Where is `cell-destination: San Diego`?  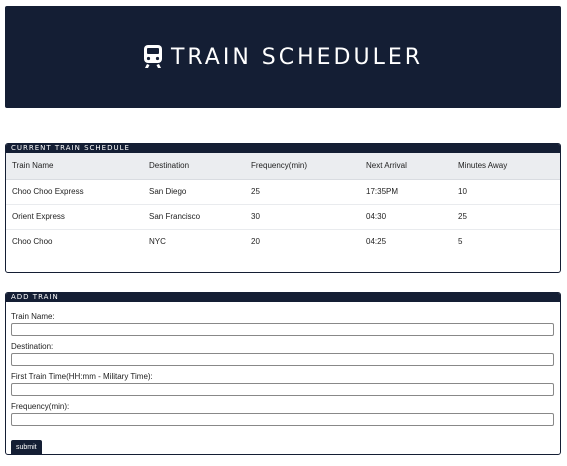
cell-destination: San Diego is located at coordinates (194, 192).